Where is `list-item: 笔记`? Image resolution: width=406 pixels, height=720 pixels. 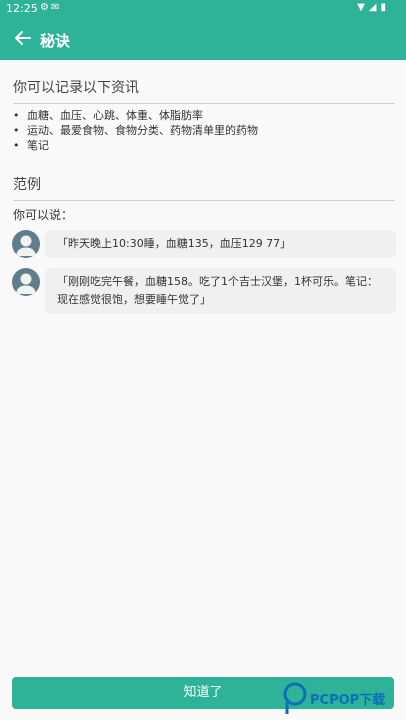
list-item: 笔记 is located at coordinates (135, 145).